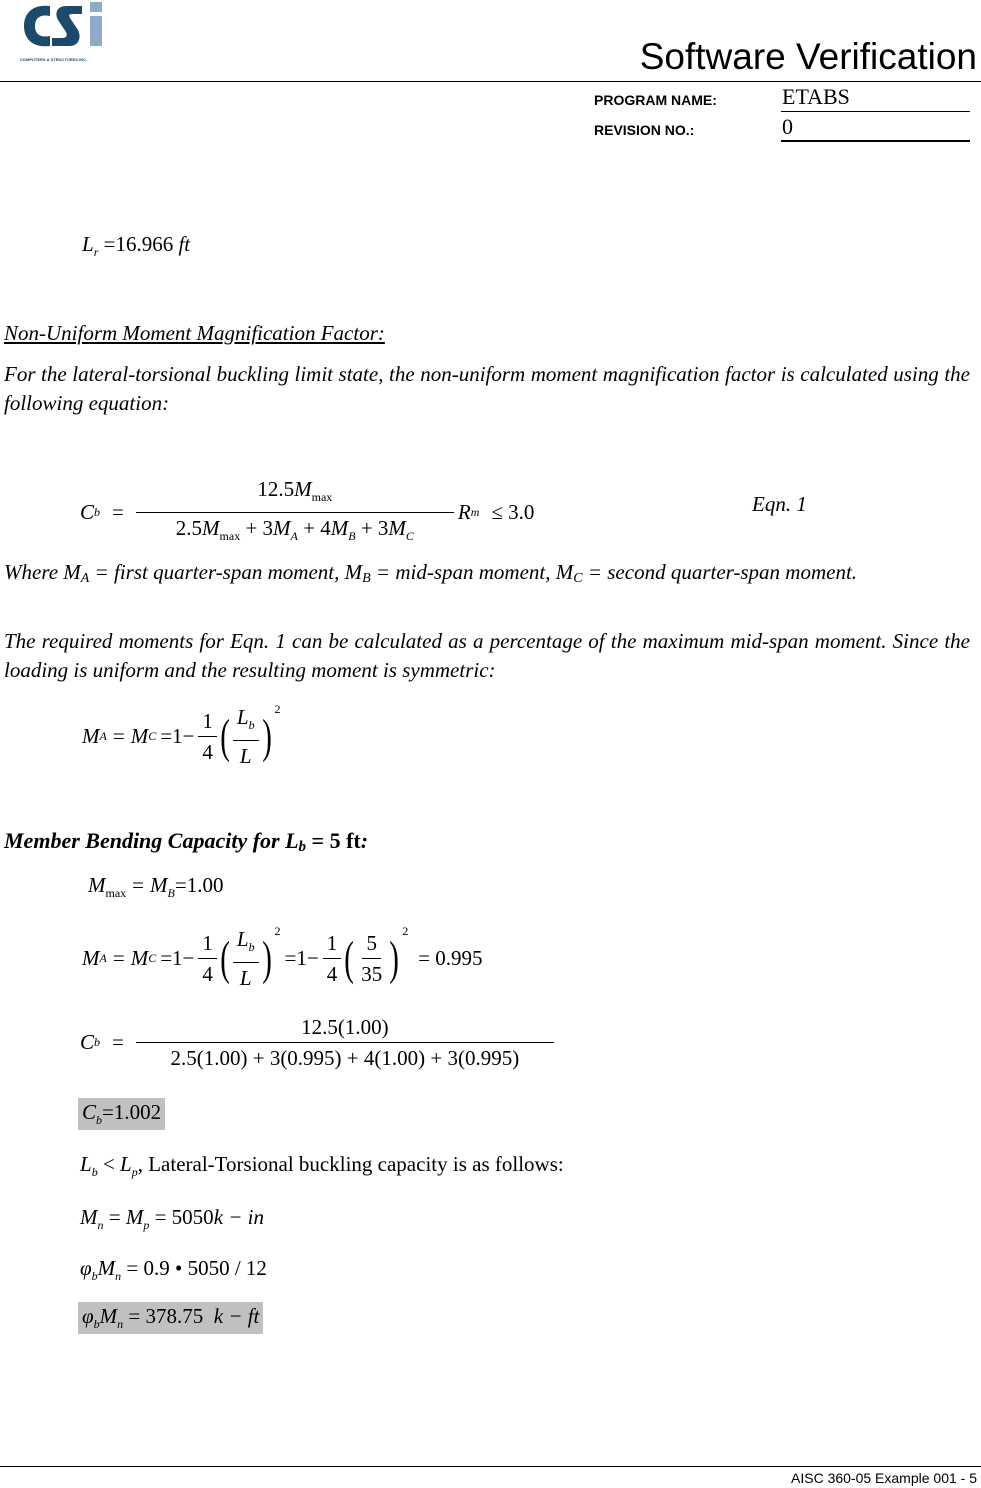 This screenshot has width=981, height=1488. What do you see at coordinates (787, 126) in the screenshot?
I see `revision-value: 0` at bounding box center [787, 126].